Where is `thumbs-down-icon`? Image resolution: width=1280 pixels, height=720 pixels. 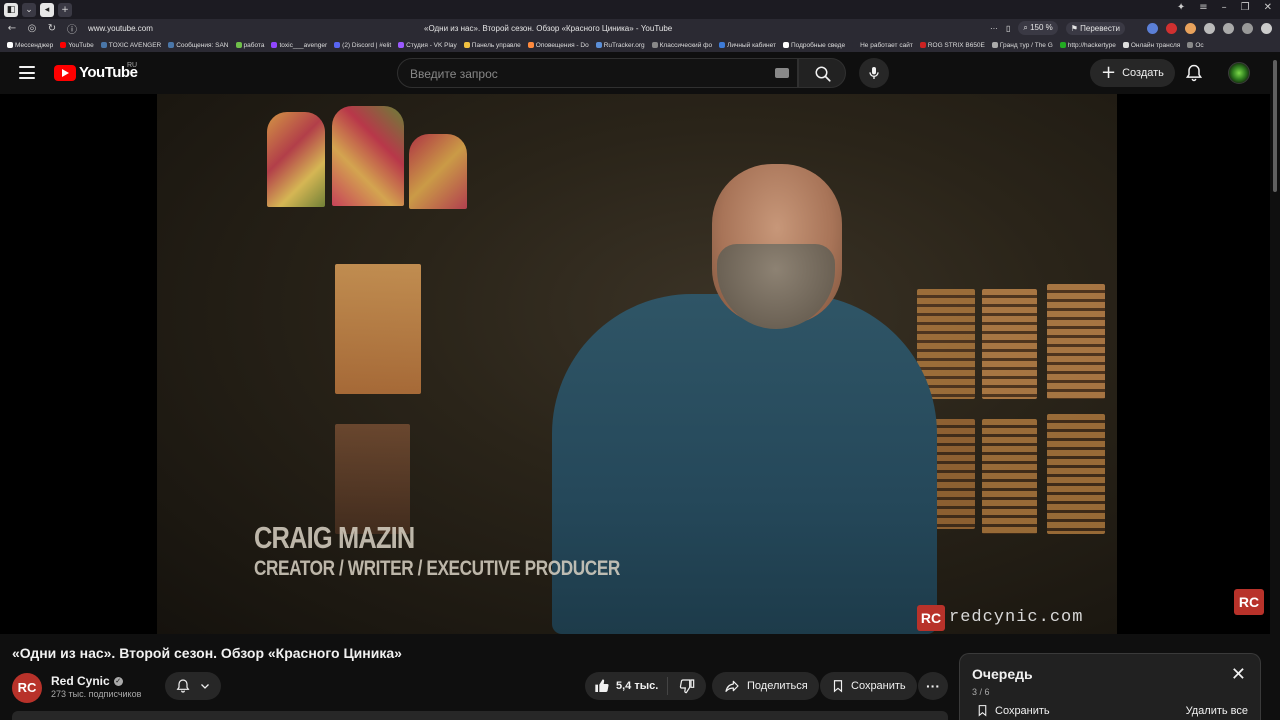 thumbs-down-icon is located at coordinates (687, 686).